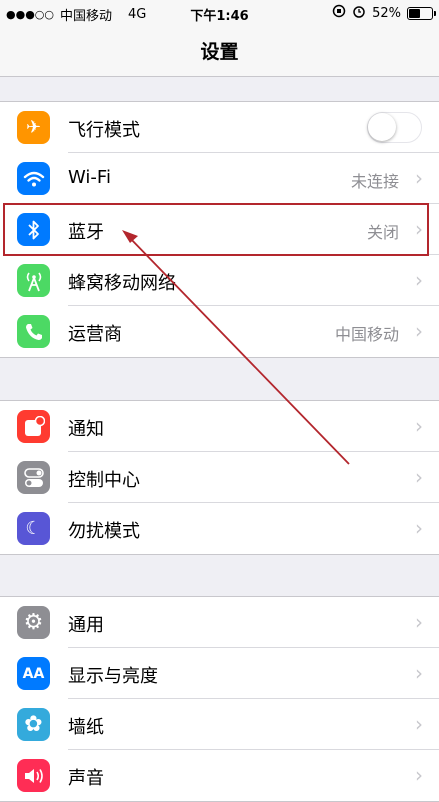 The width and height of the screenshot is (439, 802). What do you see at coordinates (414, 13) in the screenshot?
I see `battery-fill` at bounding box center [414, 13].